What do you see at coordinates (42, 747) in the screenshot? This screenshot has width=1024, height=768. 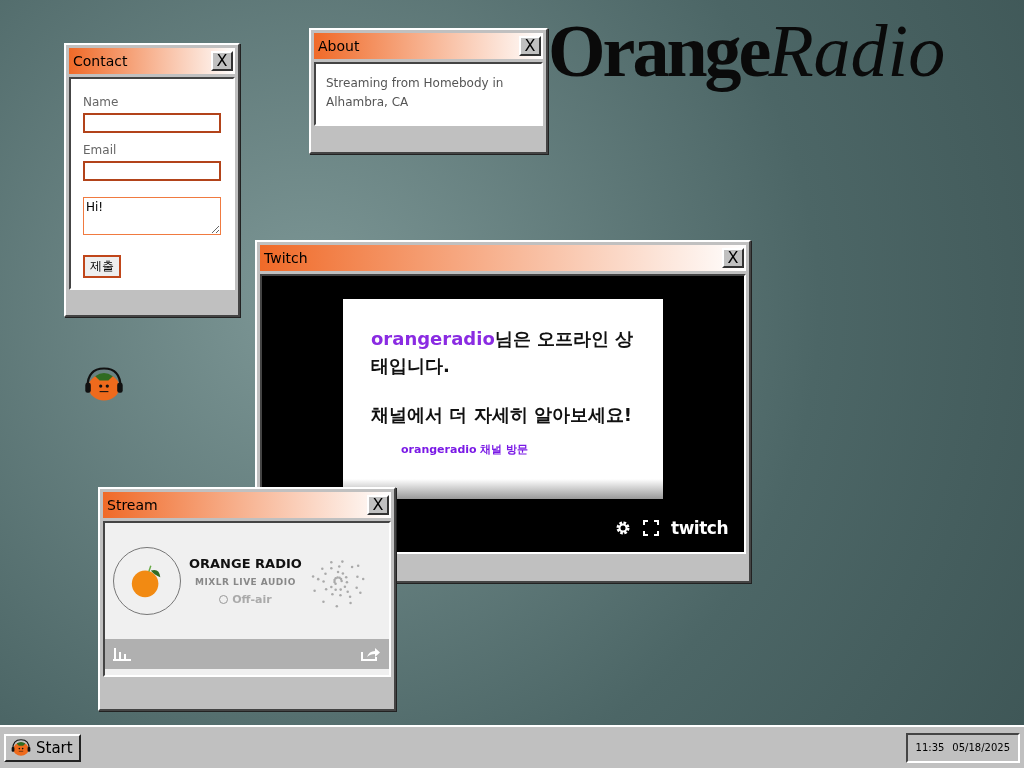 I see `start-button: Start` at bounding box center [42, 747].